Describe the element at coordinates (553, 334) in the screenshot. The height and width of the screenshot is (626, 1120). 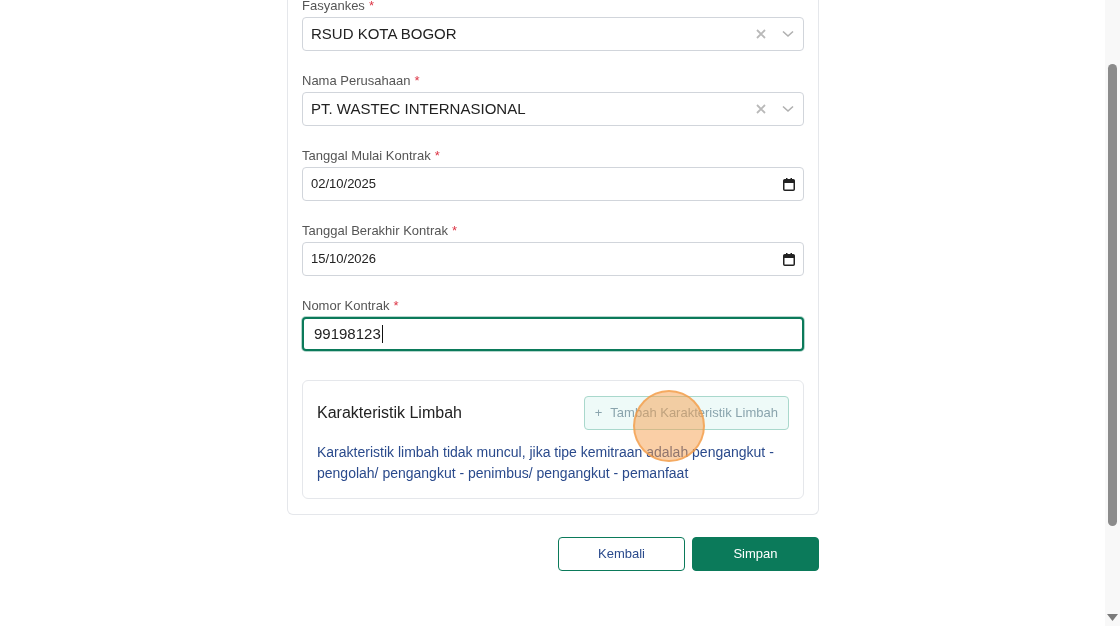
I see `input-field: 99198123` at that location.